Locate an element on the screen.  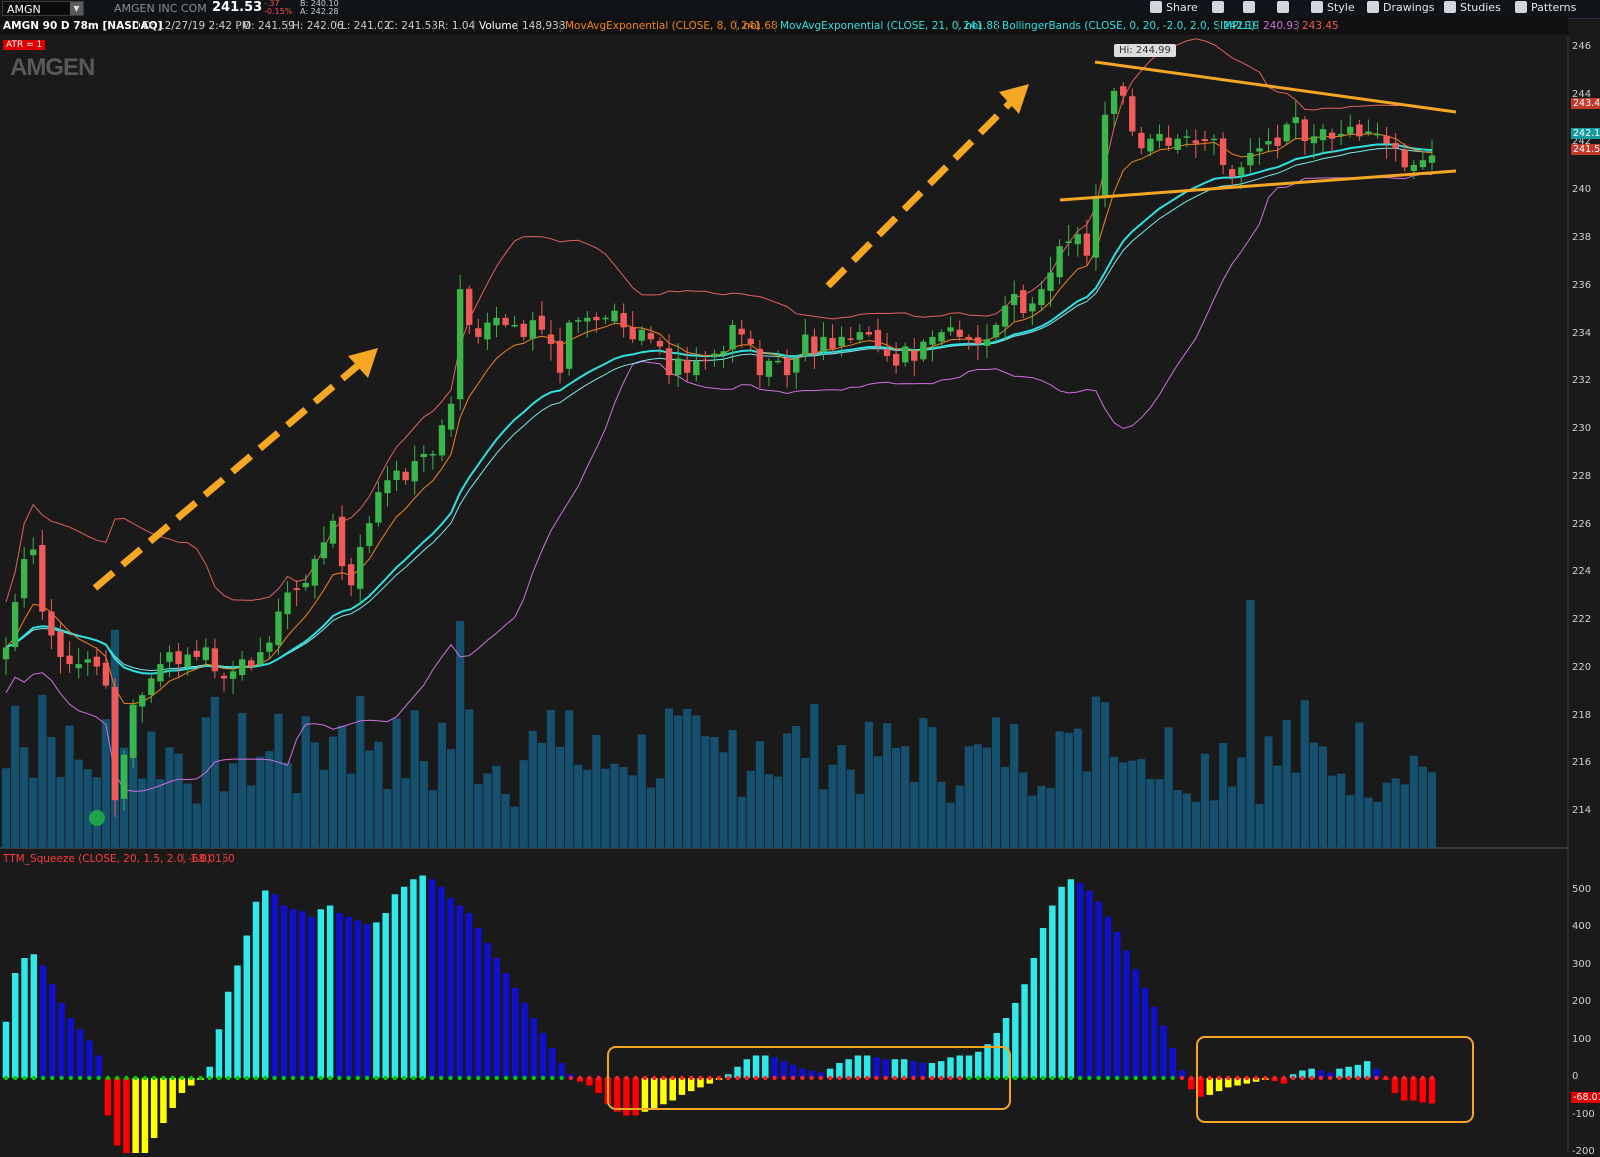
price-tick-label: 228 is located at coordinates (1582, 476).